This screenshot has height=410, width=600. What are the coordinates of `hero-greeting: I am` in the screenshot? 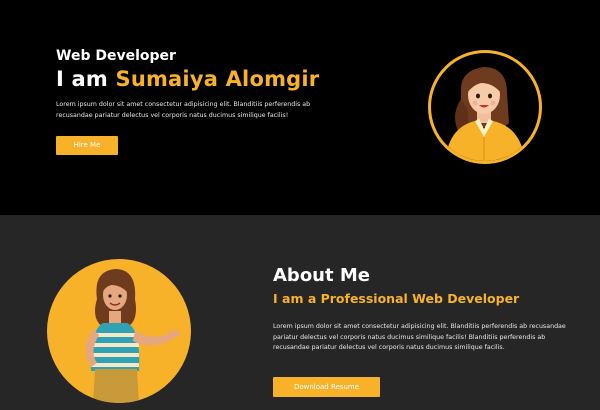 It's located at (86, 79).